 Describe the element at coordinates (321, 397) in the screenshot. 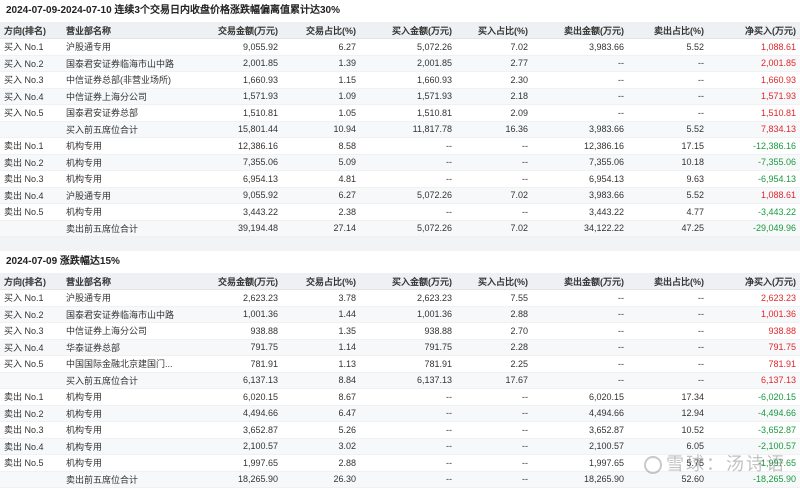

I see `cell-trade-pct: 8.67` at that location.